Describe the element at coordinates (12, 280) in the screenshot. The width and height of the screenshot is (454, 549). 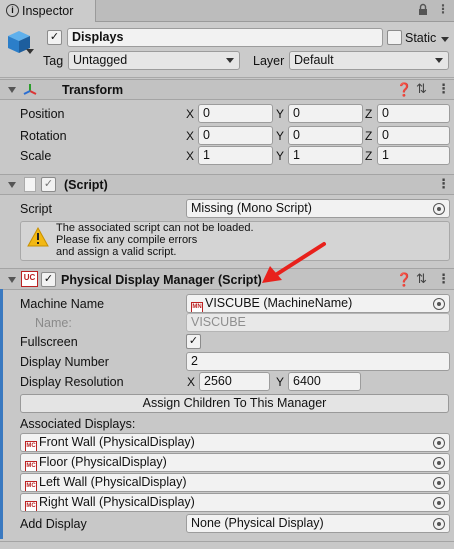
I see `pdm-foldout-icon` at that location.